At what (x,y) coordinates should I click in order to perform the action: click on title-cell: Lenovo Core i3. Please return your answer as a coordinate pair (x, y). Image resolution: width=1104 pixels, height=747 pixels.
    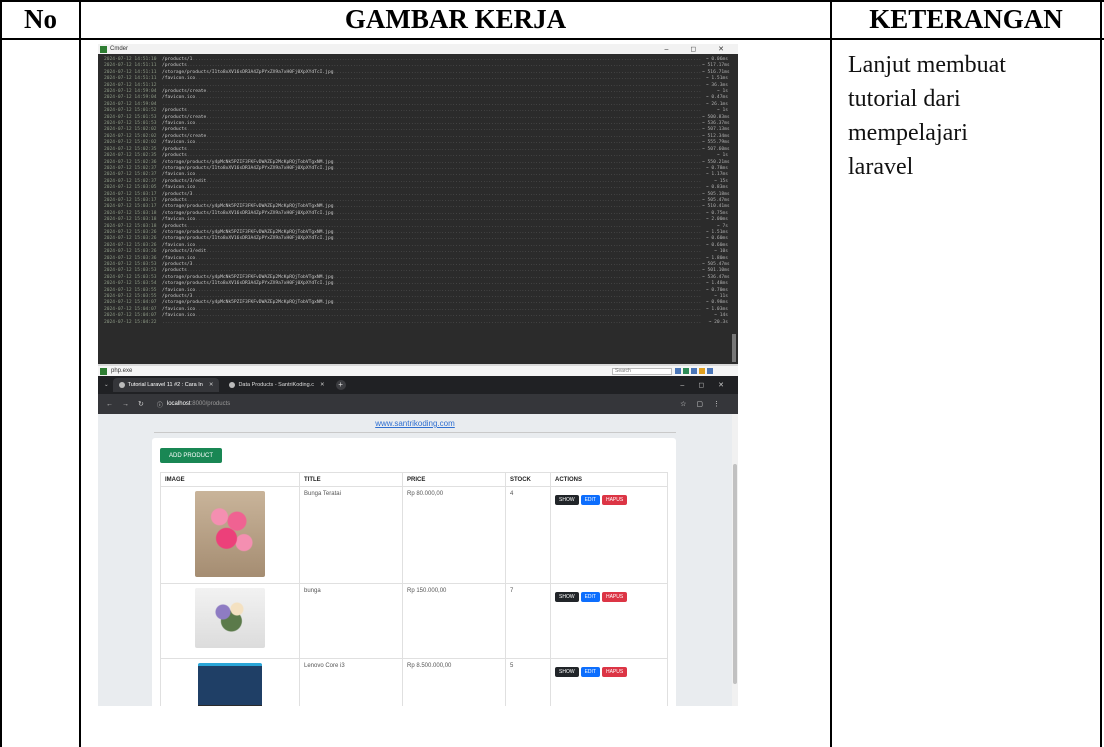
    Looking at the image, I should click on (351, 682).